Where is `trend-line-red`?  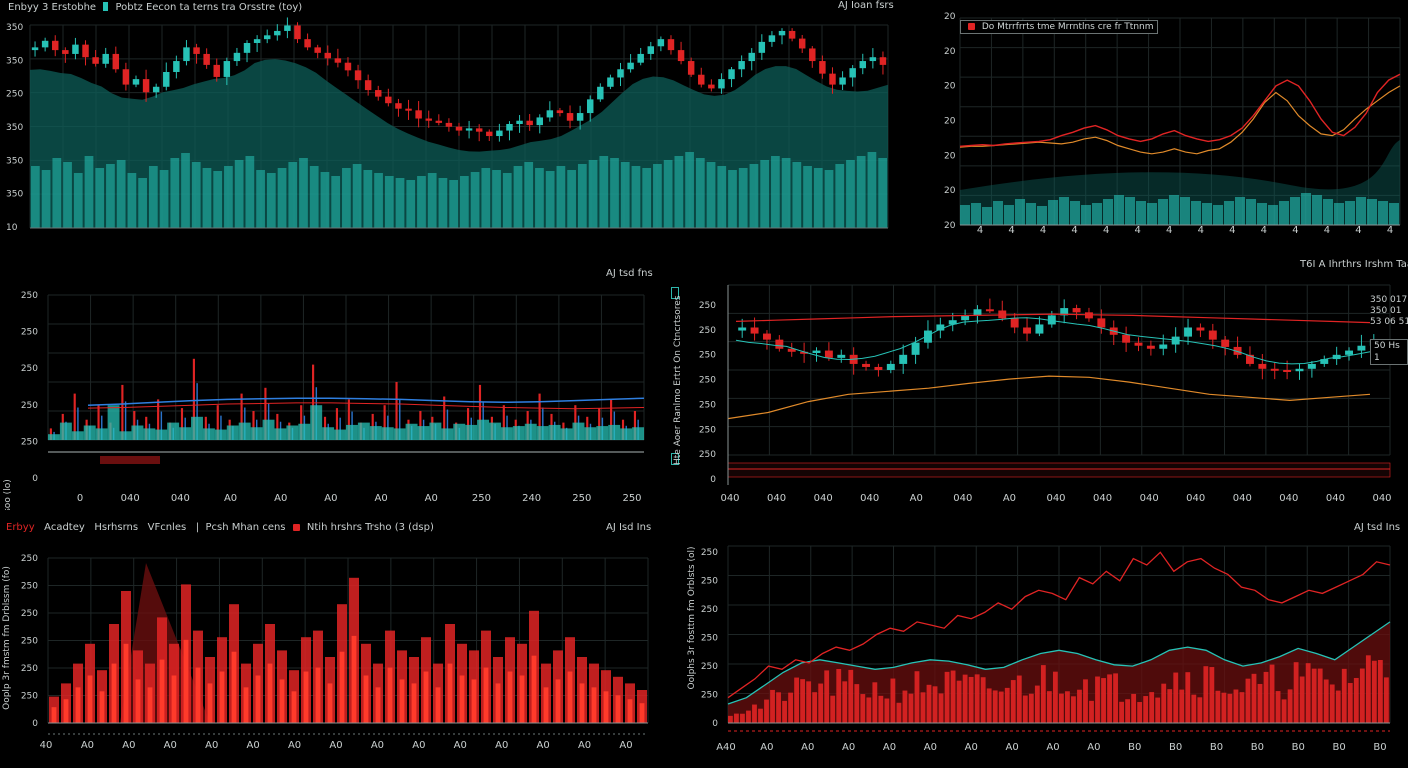 trend-line-red is located at coordinates (366, 406).